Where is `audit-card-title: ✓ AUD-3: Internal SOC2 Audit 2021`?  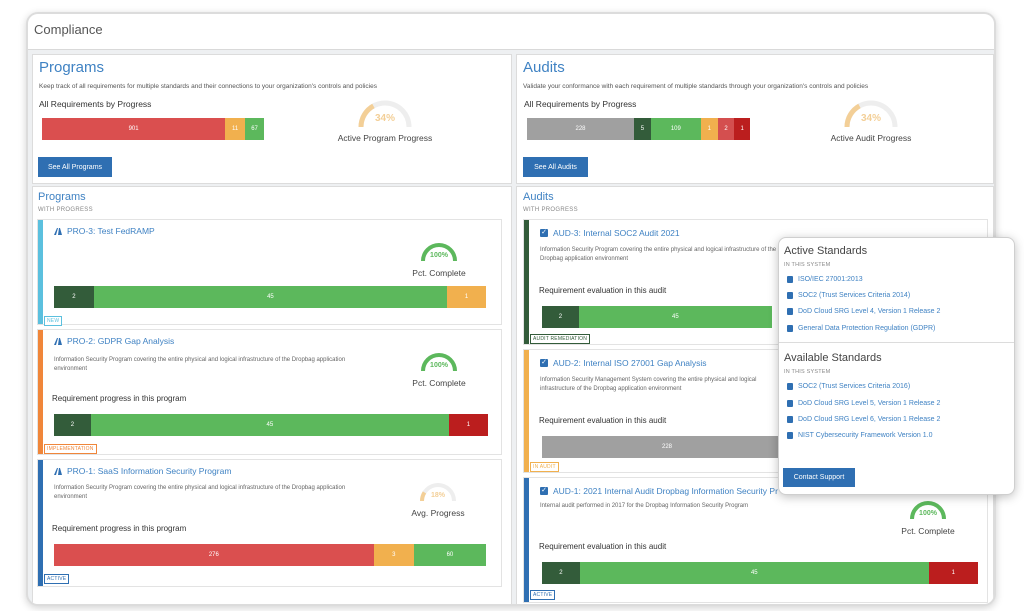
audit-card-title: ✓ AUD-3: Internal SOC2 Audit 2021 is located at coordinates (610, 233).